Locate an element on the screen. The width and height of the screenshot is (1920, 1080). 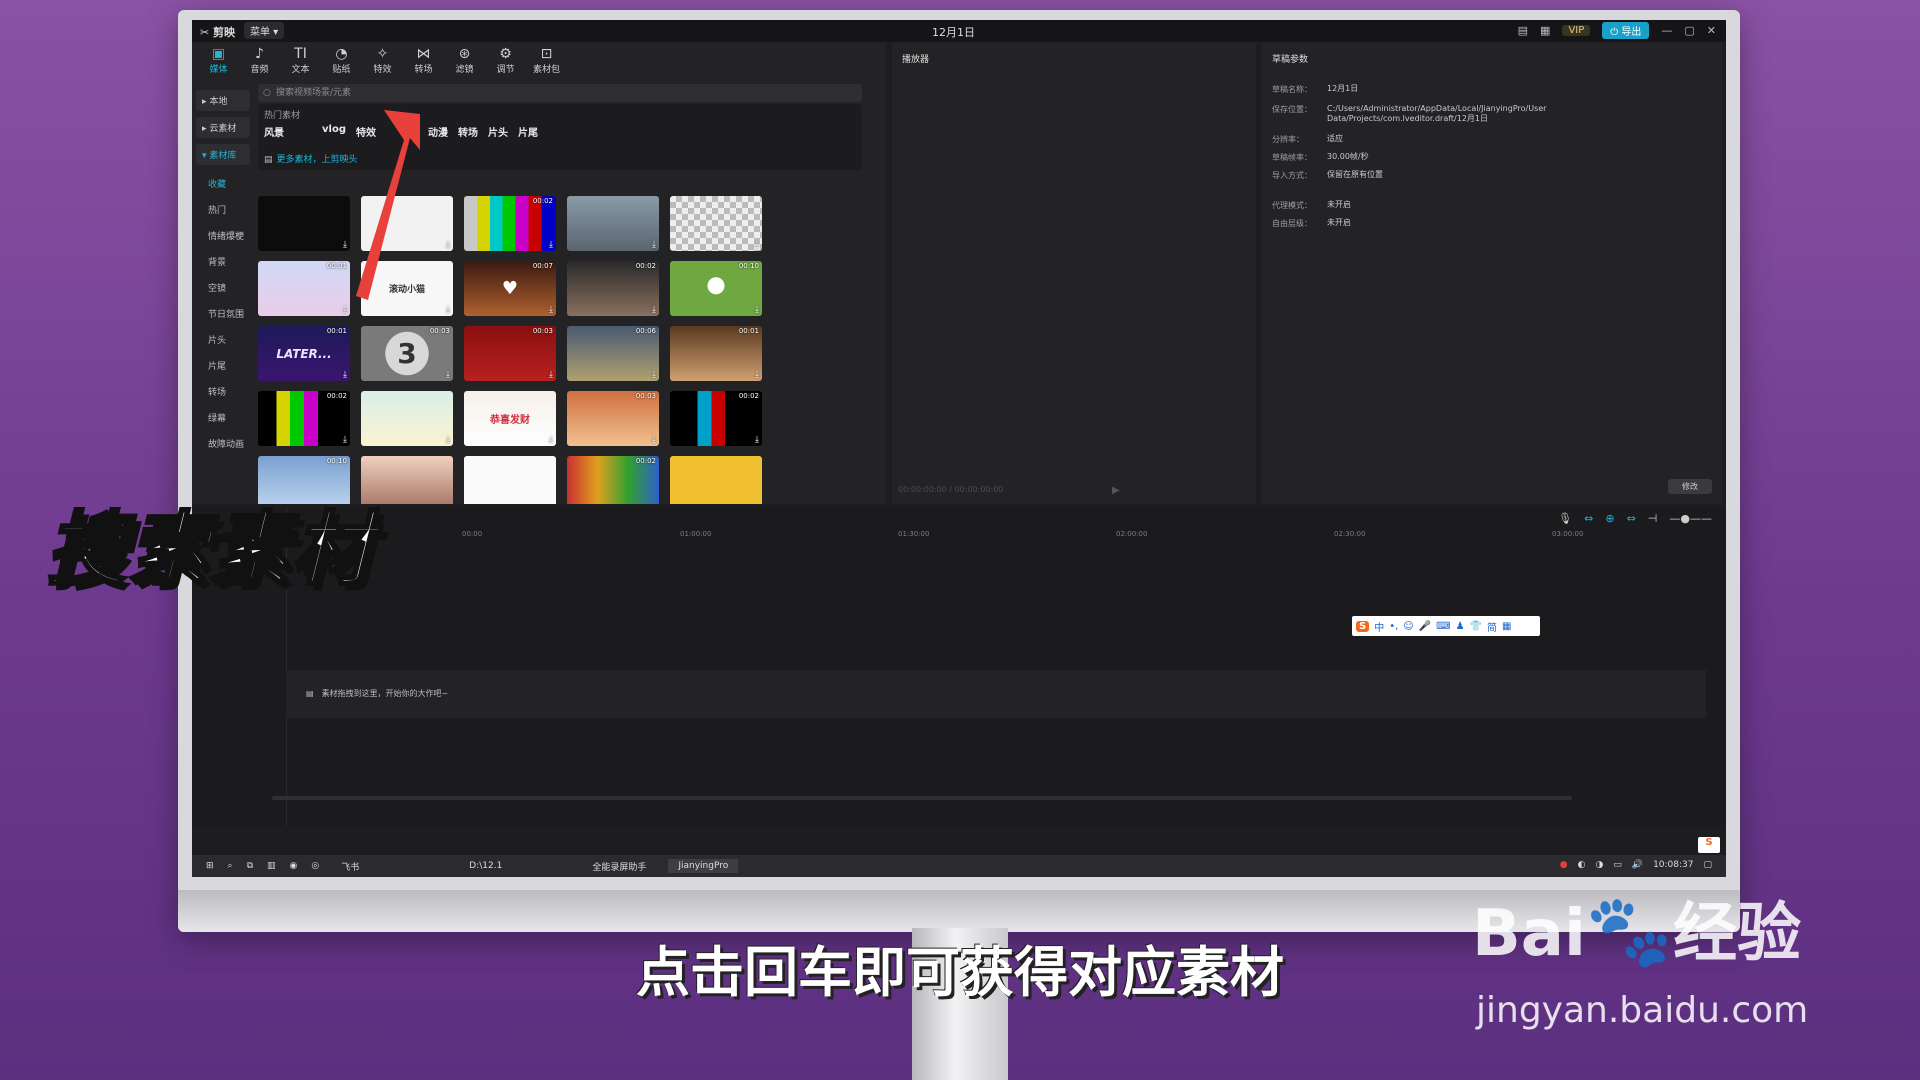
qq-icon: ◐ is located at coordinates (1582, 865).